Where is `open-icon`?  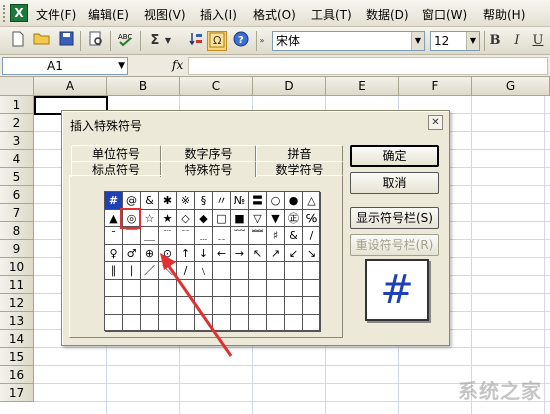 open-icon is located at coordinates (42, 41).